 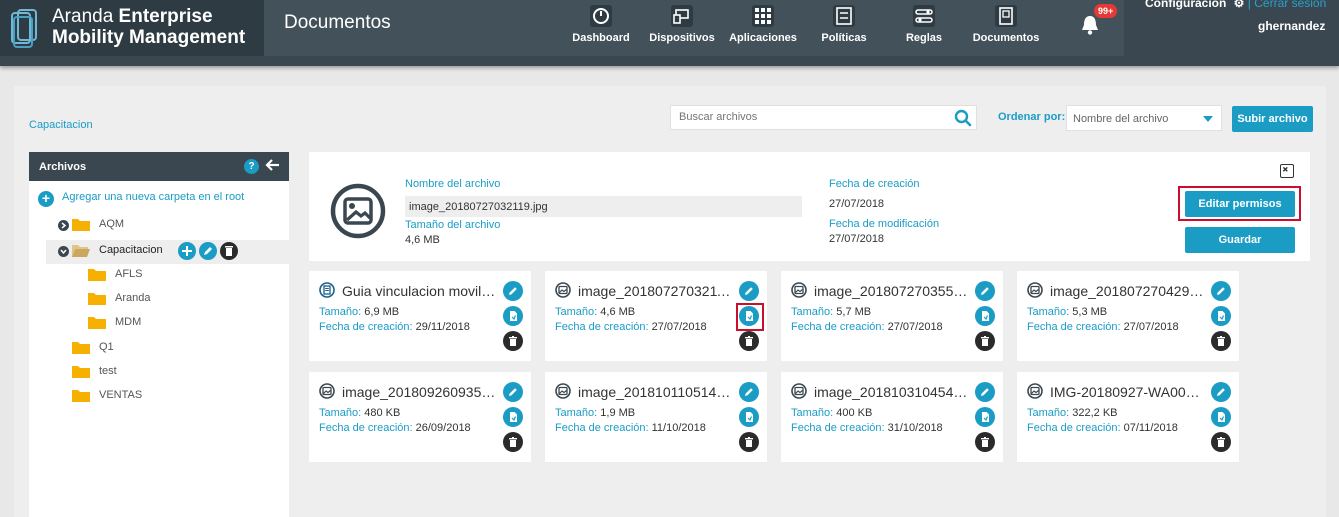 What do you see at coordinates (924, 28) in the screenshot?
I see `nav-reglas: Reglas` at bounding box center [924, 28].